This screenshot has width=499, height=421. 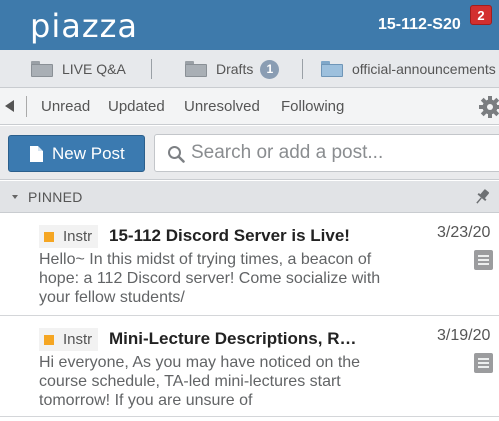 I want to click on course-name: 15-112-S20, so click(x=419, y=25).